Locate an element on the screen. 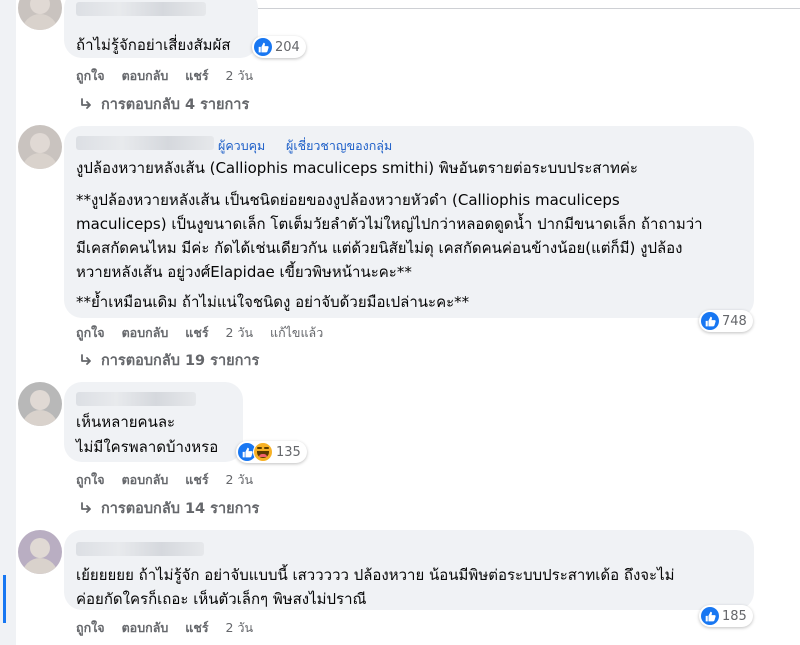 The height and width of the screenshot is (645, 800). comment-actions: ถูกใจ ตอบกลับ แชร์ 2 วัน แก้ไขแล้ว is located at coordinates (206, 333).